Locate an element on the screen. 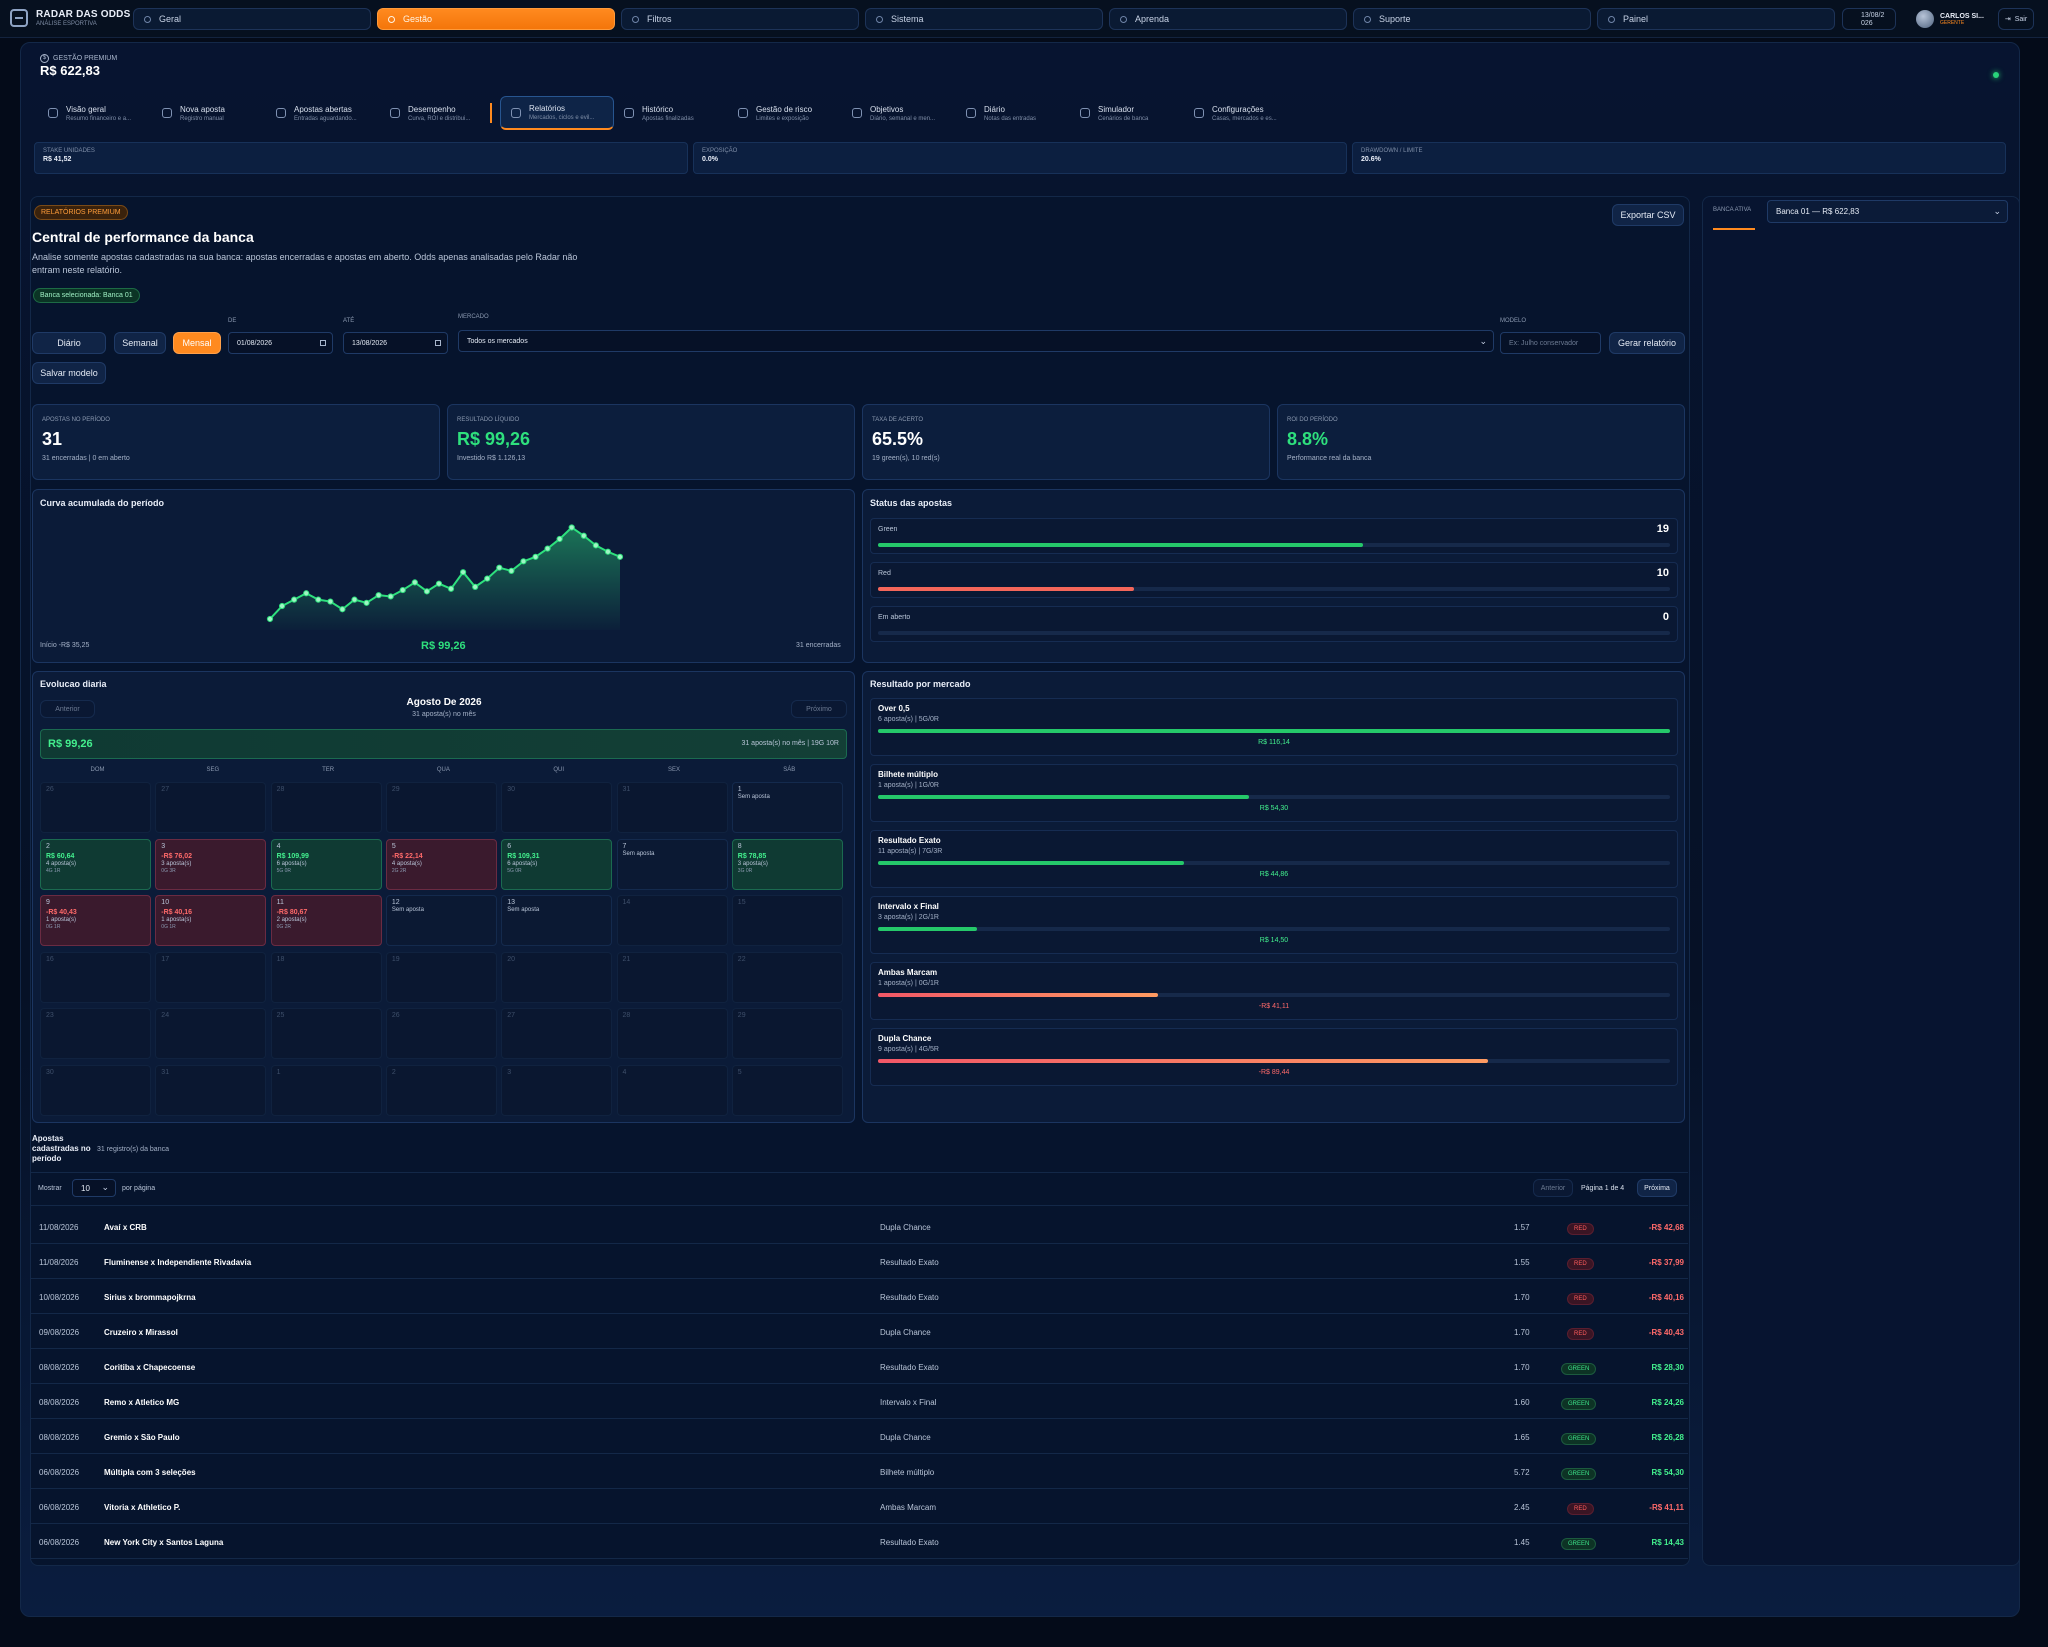  logout-button: ⇥ Sair is located at coordinates (2016, 19).